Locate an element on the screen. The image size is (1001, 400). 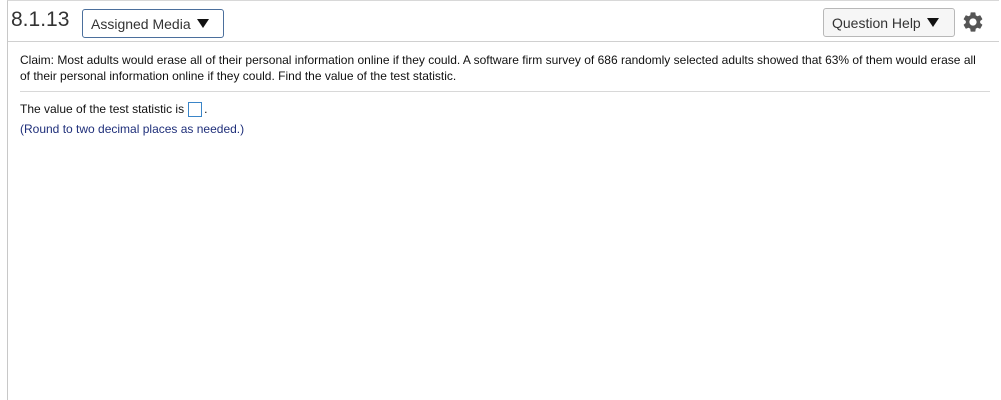
rounding-hint: (Round to two decimal places as needed.) is located at coordinates (132, 129).